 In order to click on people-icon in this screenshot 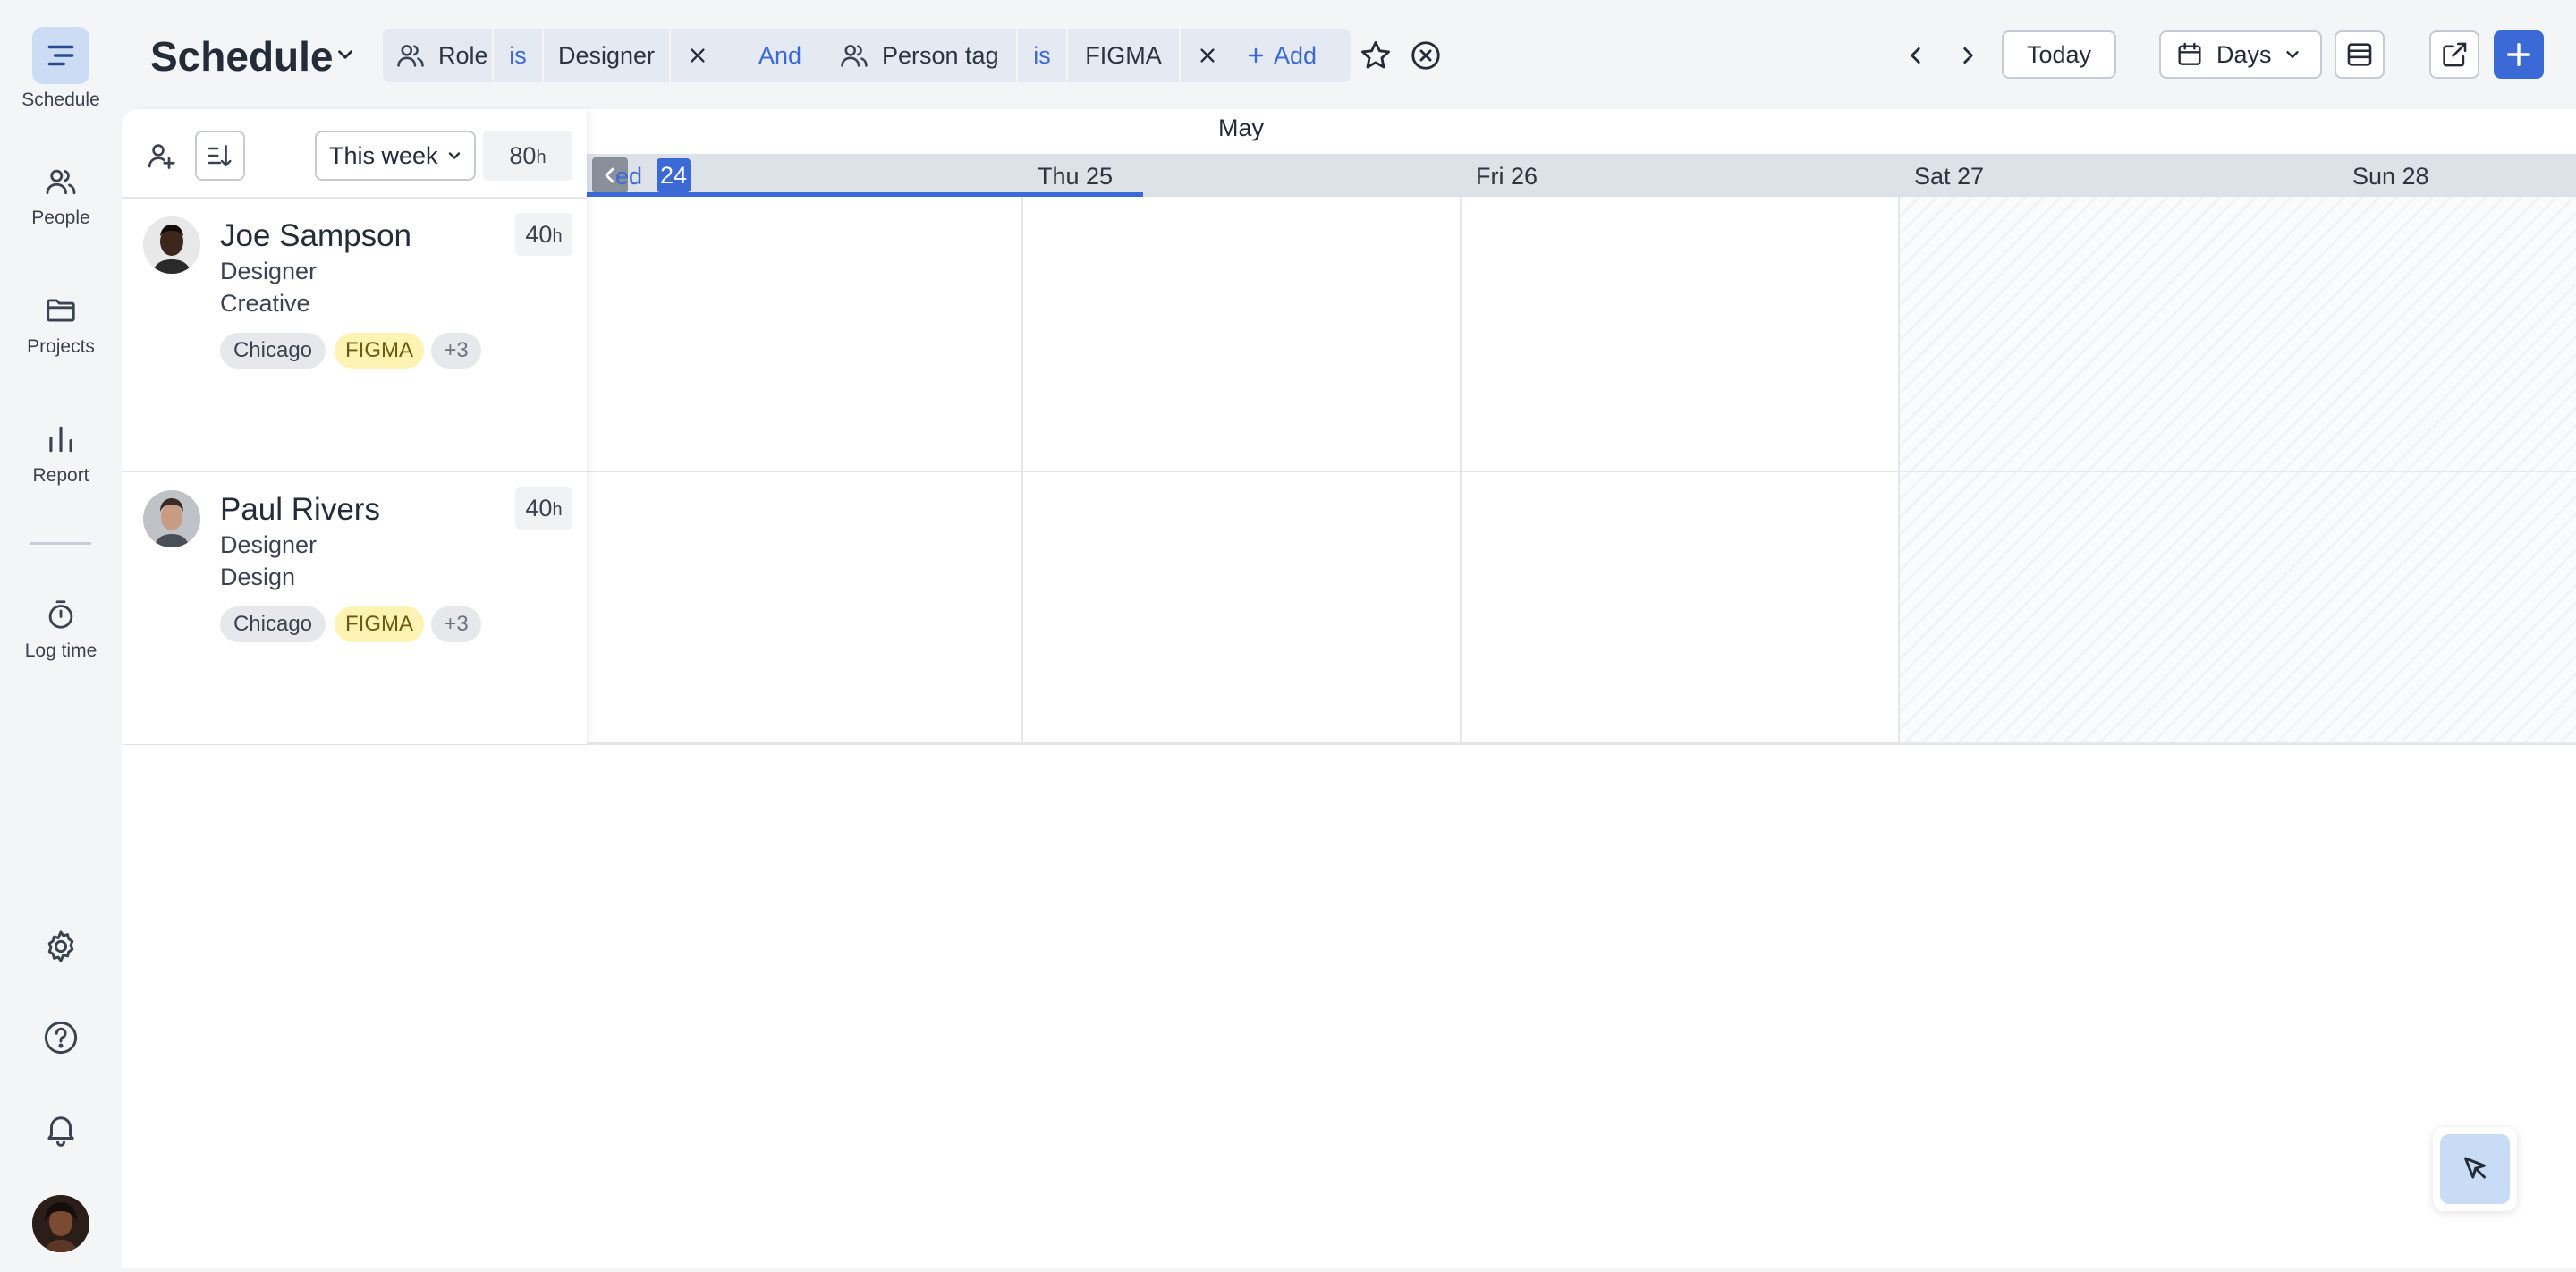, I will do `click(61, 182)`.